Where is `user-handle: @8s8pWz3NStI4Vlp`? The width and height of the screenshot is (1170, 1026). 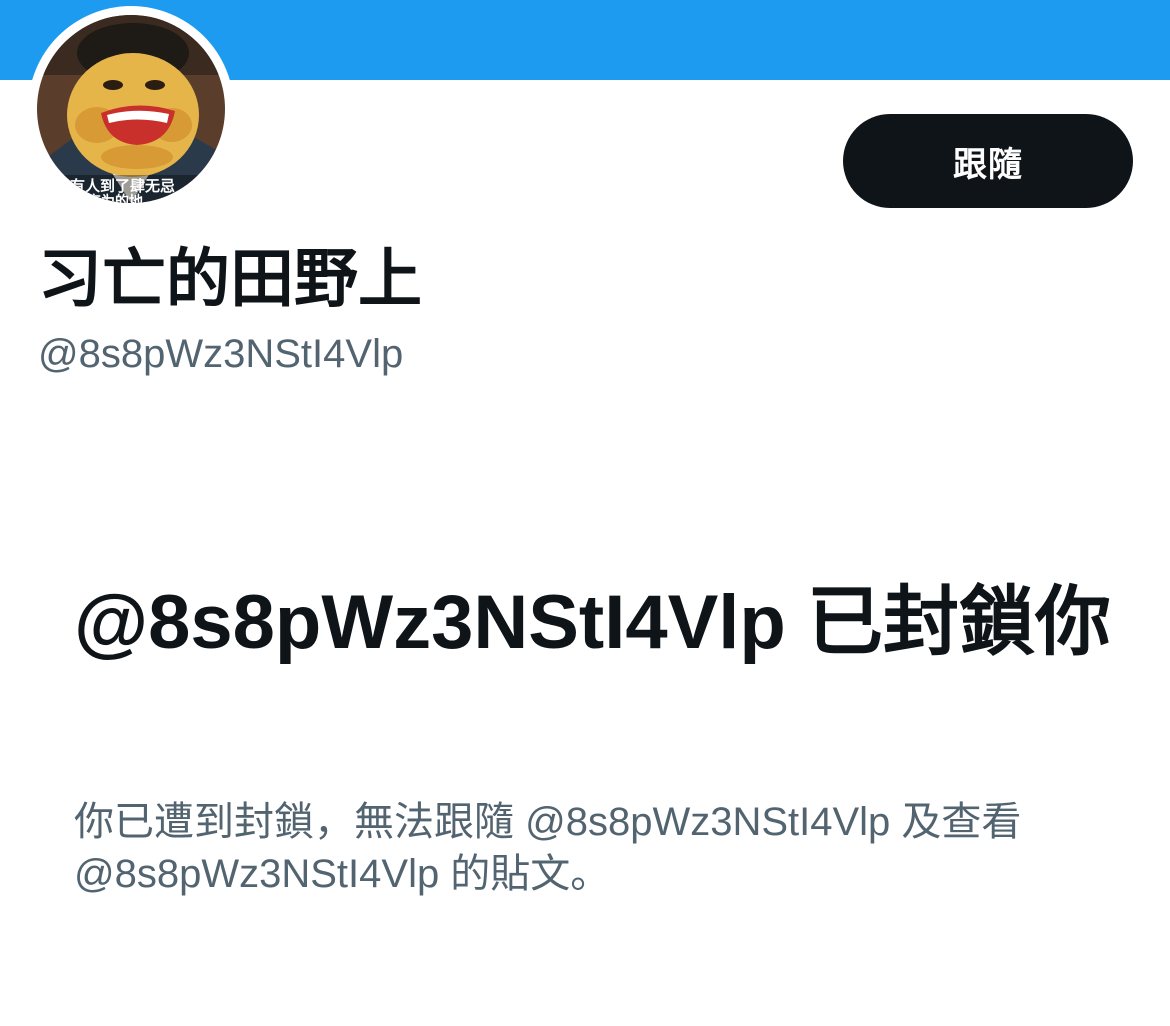 user-handle: @8s8pWz3NStI4Vlp is located at coordinates (221, 354).